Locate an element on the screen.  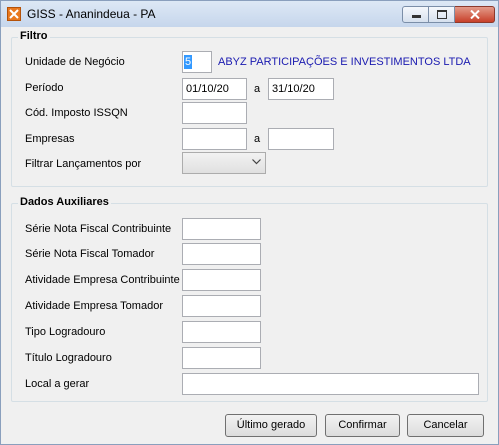
maximize-icon is located at coordinates (442, 14).